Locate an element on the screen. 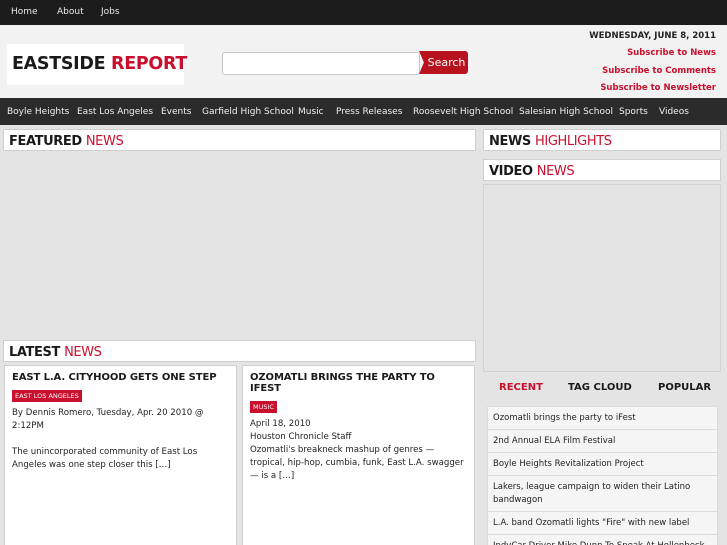 This screenshot has height=545, width=727. highlights-heading-part1: NEWS is located at coordinates (510, 141).